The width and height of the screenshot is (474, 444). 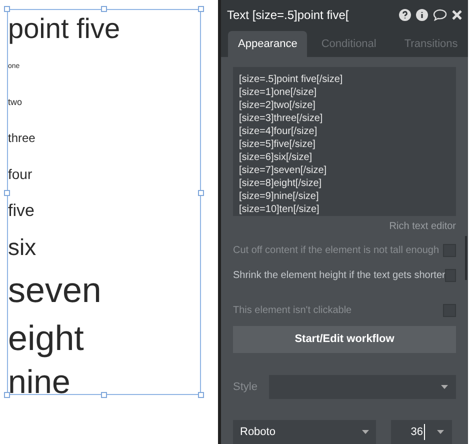 What do you see at coordinates (21, 210) in the screenshot?
I see `text-line: five` at bounding box center [21, 210].